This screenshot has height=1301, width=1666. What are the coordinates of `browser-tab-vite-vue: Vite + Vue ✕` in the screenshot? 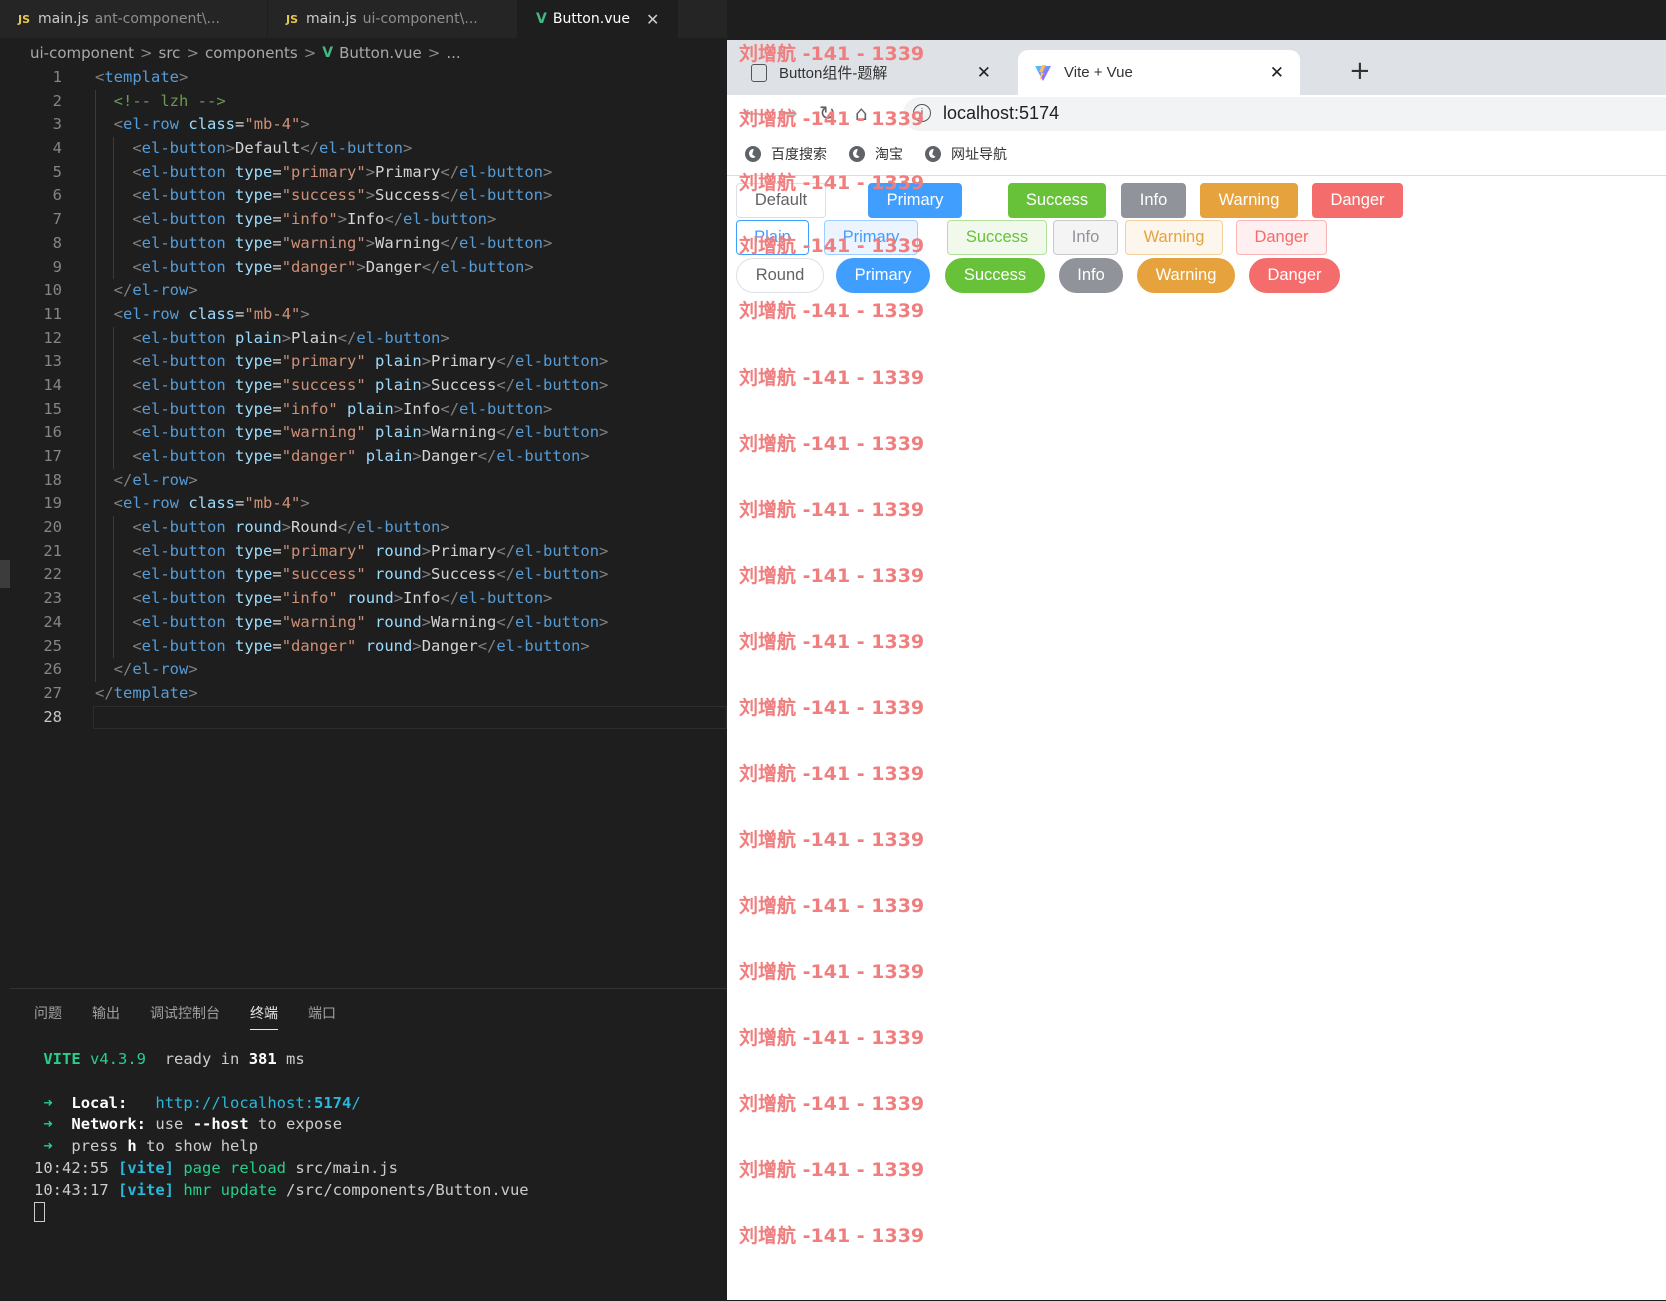 It's located at (1159, 72).